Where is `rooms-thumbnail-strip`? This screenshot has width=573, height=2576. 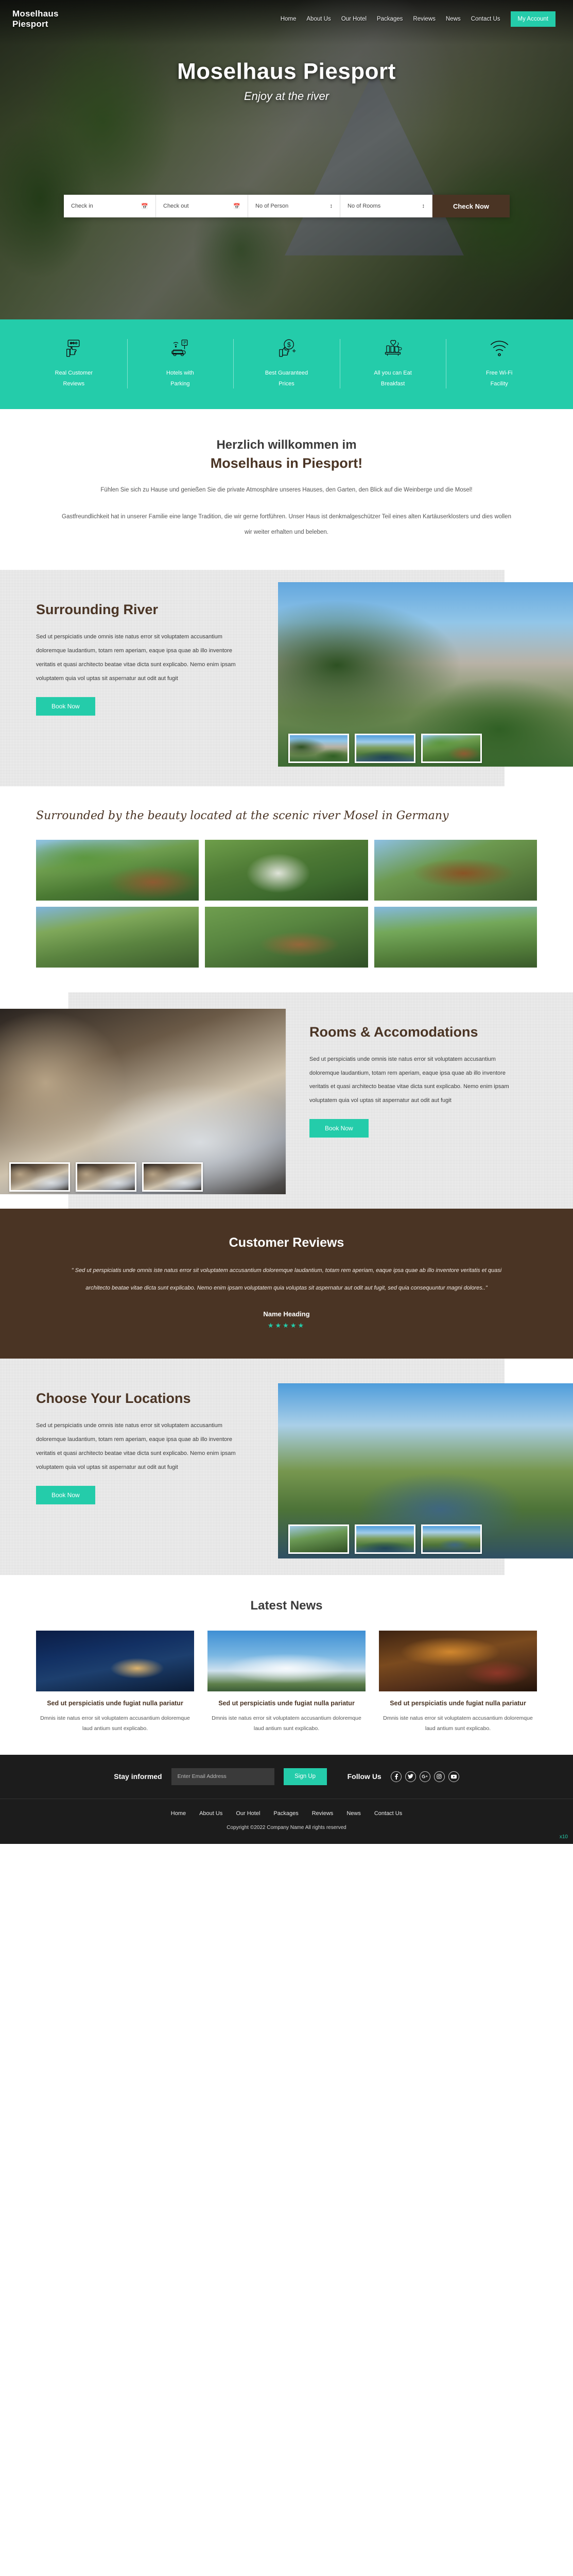
rooms-thumbnail-strip is located at coordinates (106, 1177).